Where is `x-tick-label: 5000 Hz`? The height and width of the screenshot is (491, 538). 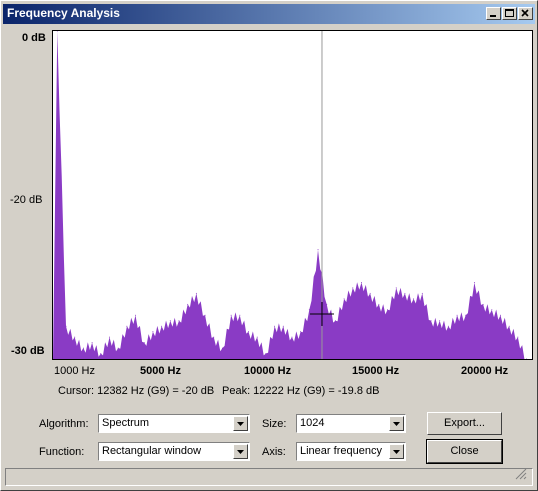 x-tick-label: 5000 Hz is located at coordinates (160, 371).